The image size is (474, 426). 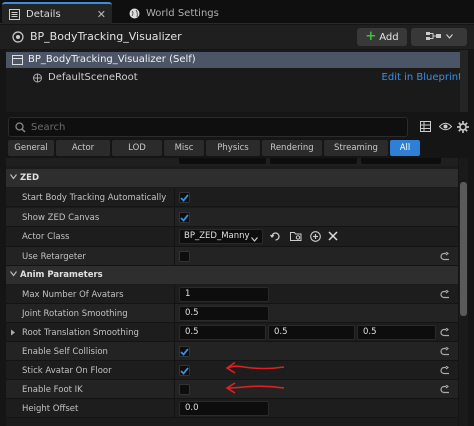 What do you see at coordinates (422, 77) in the screenshot?
I see `edit-in-blueprint-link: Edit in Blueprint` at bounding box center [422, 77].